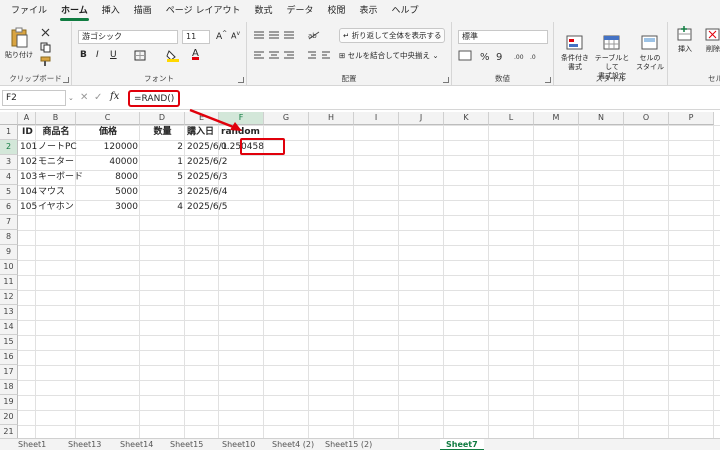  I want to click on vertical-align-icons, so click(275, 35).